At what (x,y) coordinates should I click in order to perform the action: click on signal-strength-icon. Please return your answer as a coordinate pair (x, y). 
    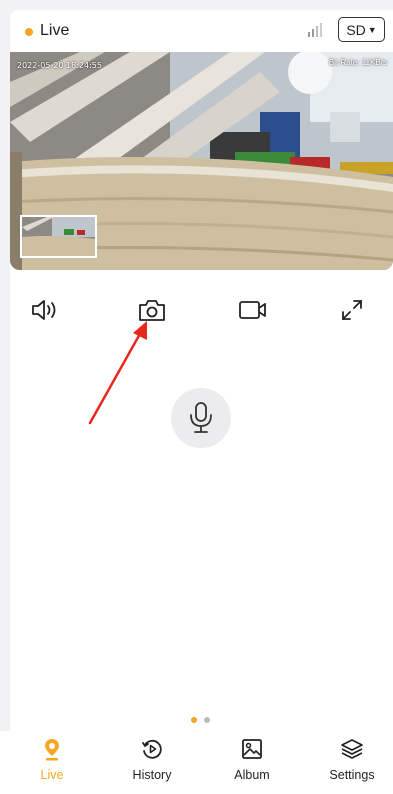
    Looking at the image, I should click on (316, 30).